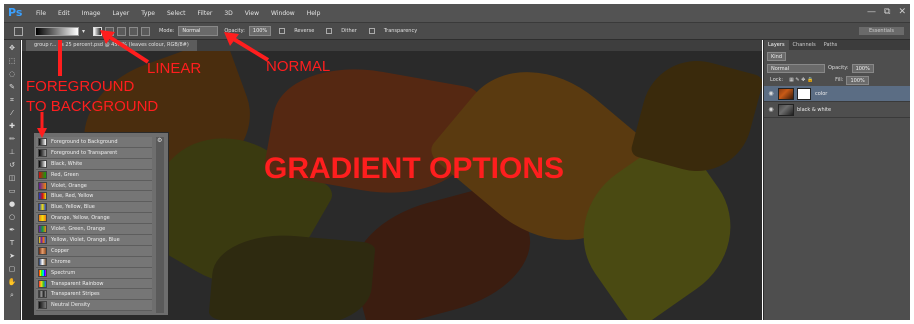 The width and height of the screenshot is (914, 324). What do you see at coordinates (414, 168) in the screenshot?
I see `annotation-title: GRADIENT OPTIONS` at bounding box center [414, 168].